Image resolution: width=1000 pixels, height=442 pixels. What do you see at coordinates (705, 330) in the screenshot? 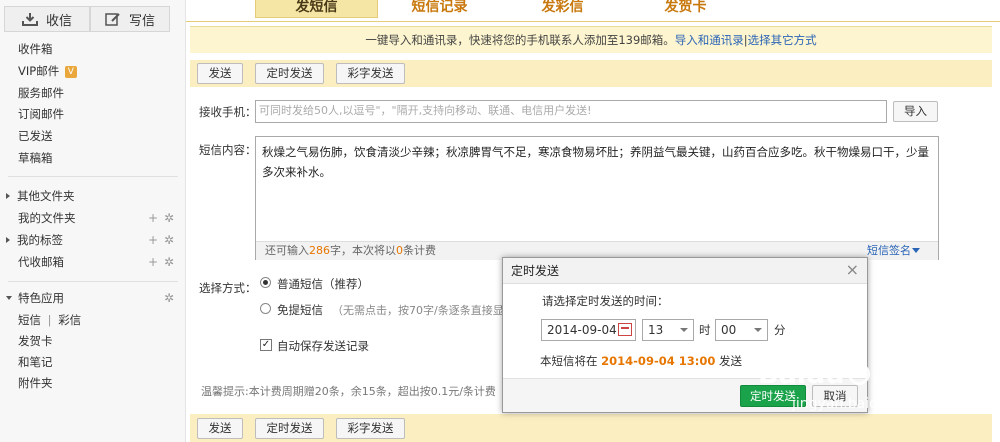
I see `hour-unit: 时` at bounding box center [705, 330].